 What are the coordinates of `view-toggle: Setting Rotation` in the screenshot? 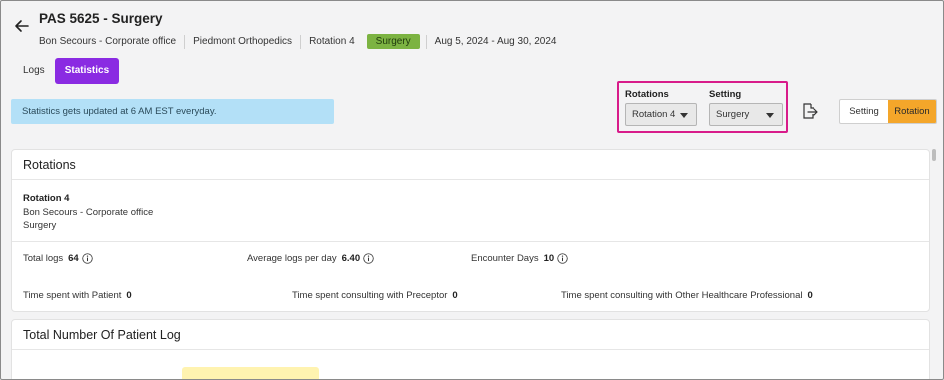 It's located at (888, 111).